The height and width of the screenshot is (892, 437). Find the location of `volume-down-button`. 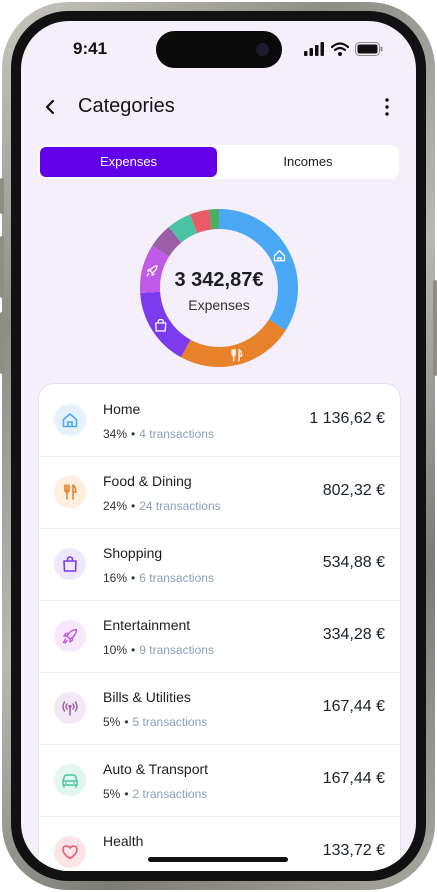

volume-down-button is located at coordinates (2, 343).